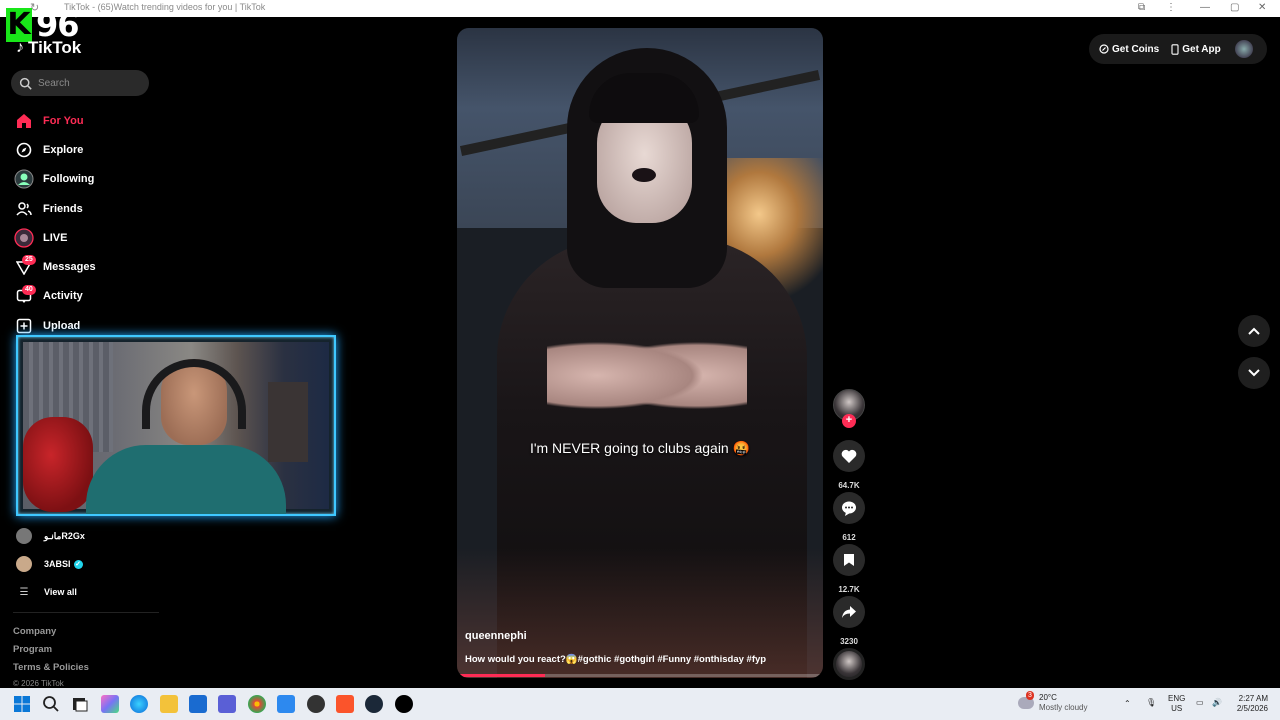 The height and width of the screenshot is (720, 1280). What do you see at coordinates (78, 564) in the screenshot?
I see `verified-icon: ✓` at bounding box center [78, 564].